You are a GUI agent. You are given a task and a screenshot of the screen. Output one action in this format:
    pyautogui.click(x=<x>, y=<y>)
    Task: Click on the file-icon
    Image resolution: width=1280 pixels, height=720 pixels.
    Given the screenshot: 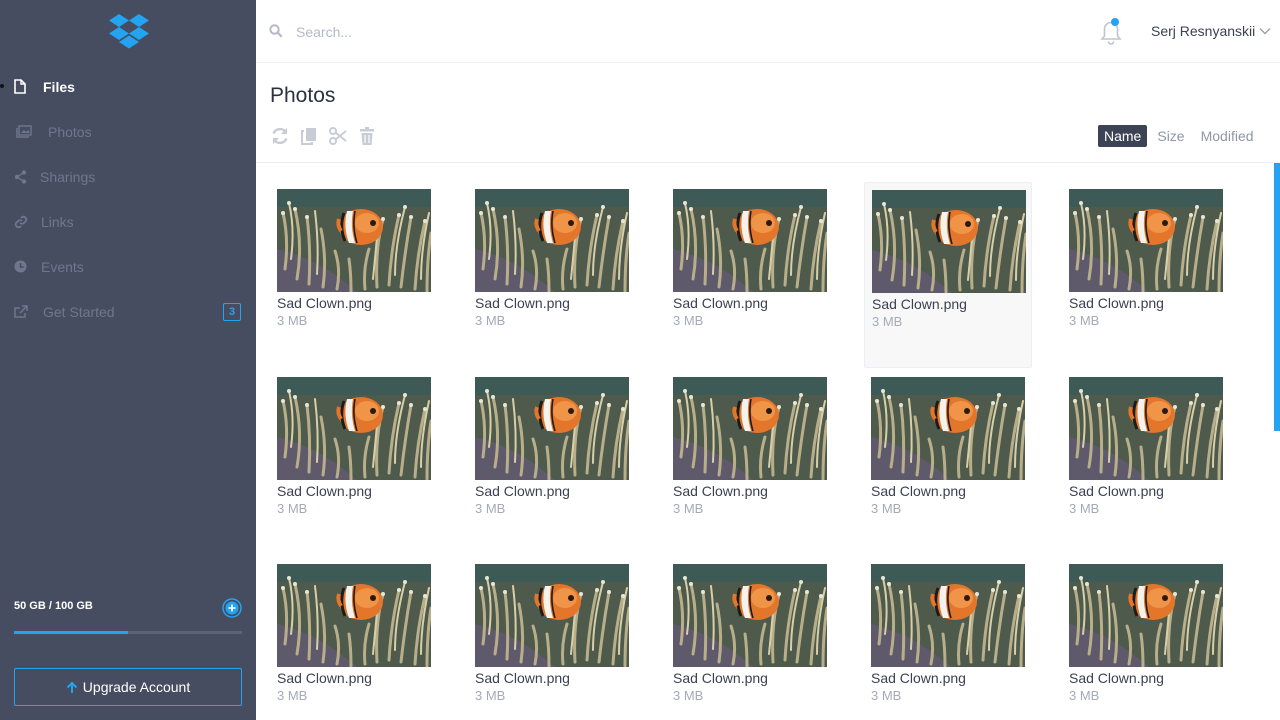 What is the action you would take?
    pyautogui.click(x=24, y=87)
    